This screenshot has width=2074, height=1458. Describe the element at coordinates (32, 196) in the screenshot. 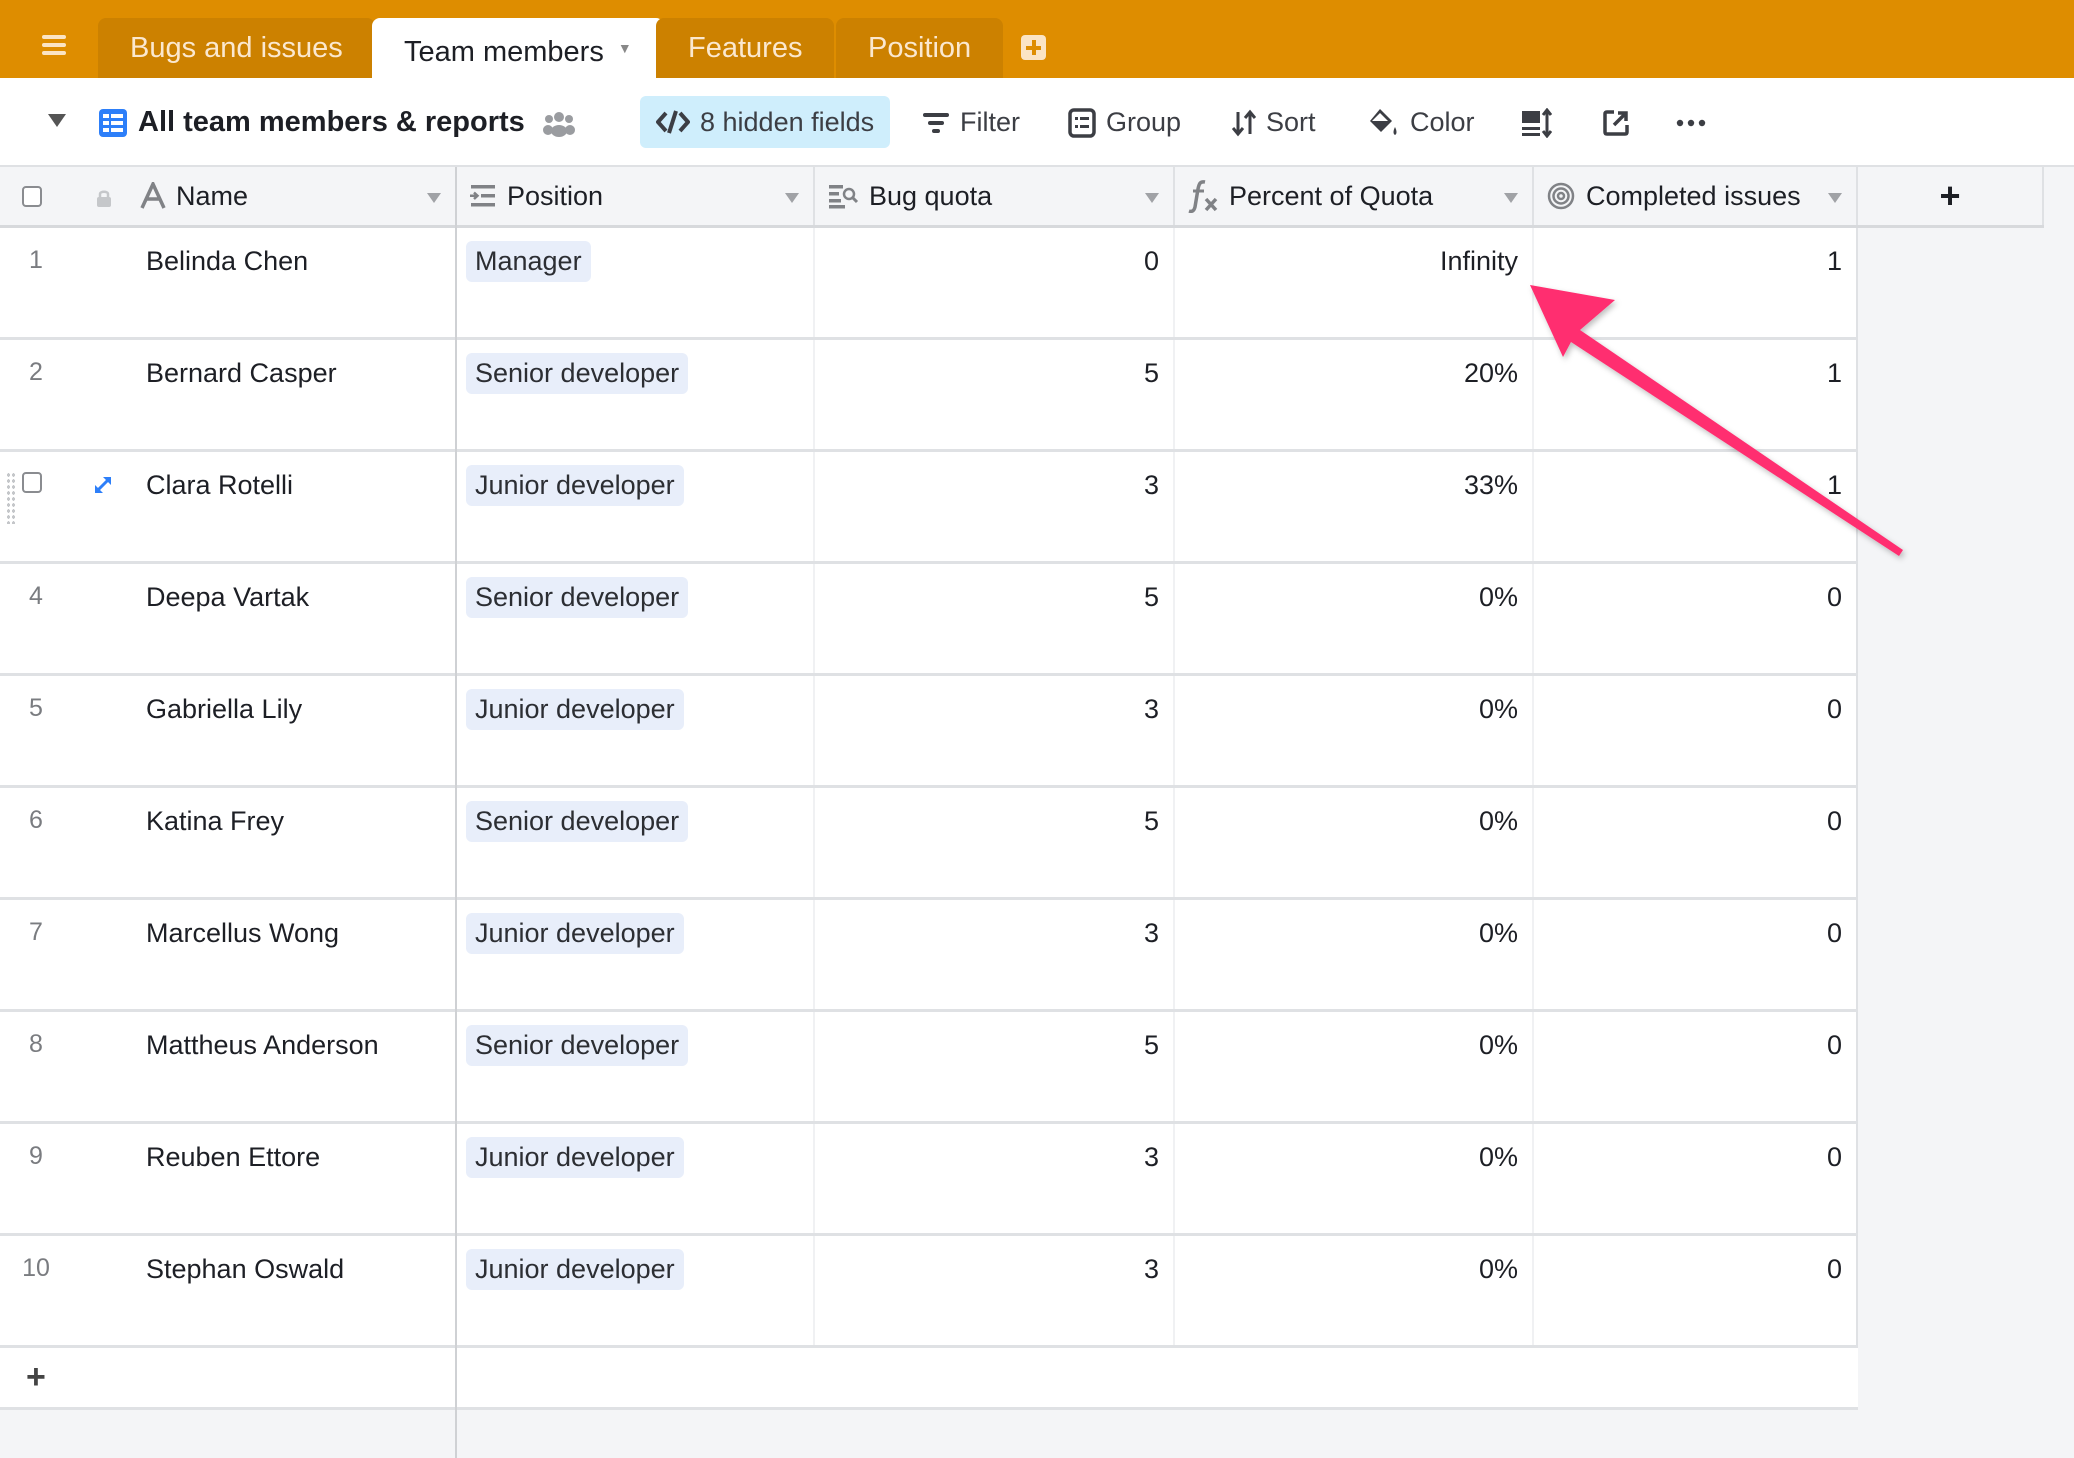

I see `select-all-checkbox` at that location.